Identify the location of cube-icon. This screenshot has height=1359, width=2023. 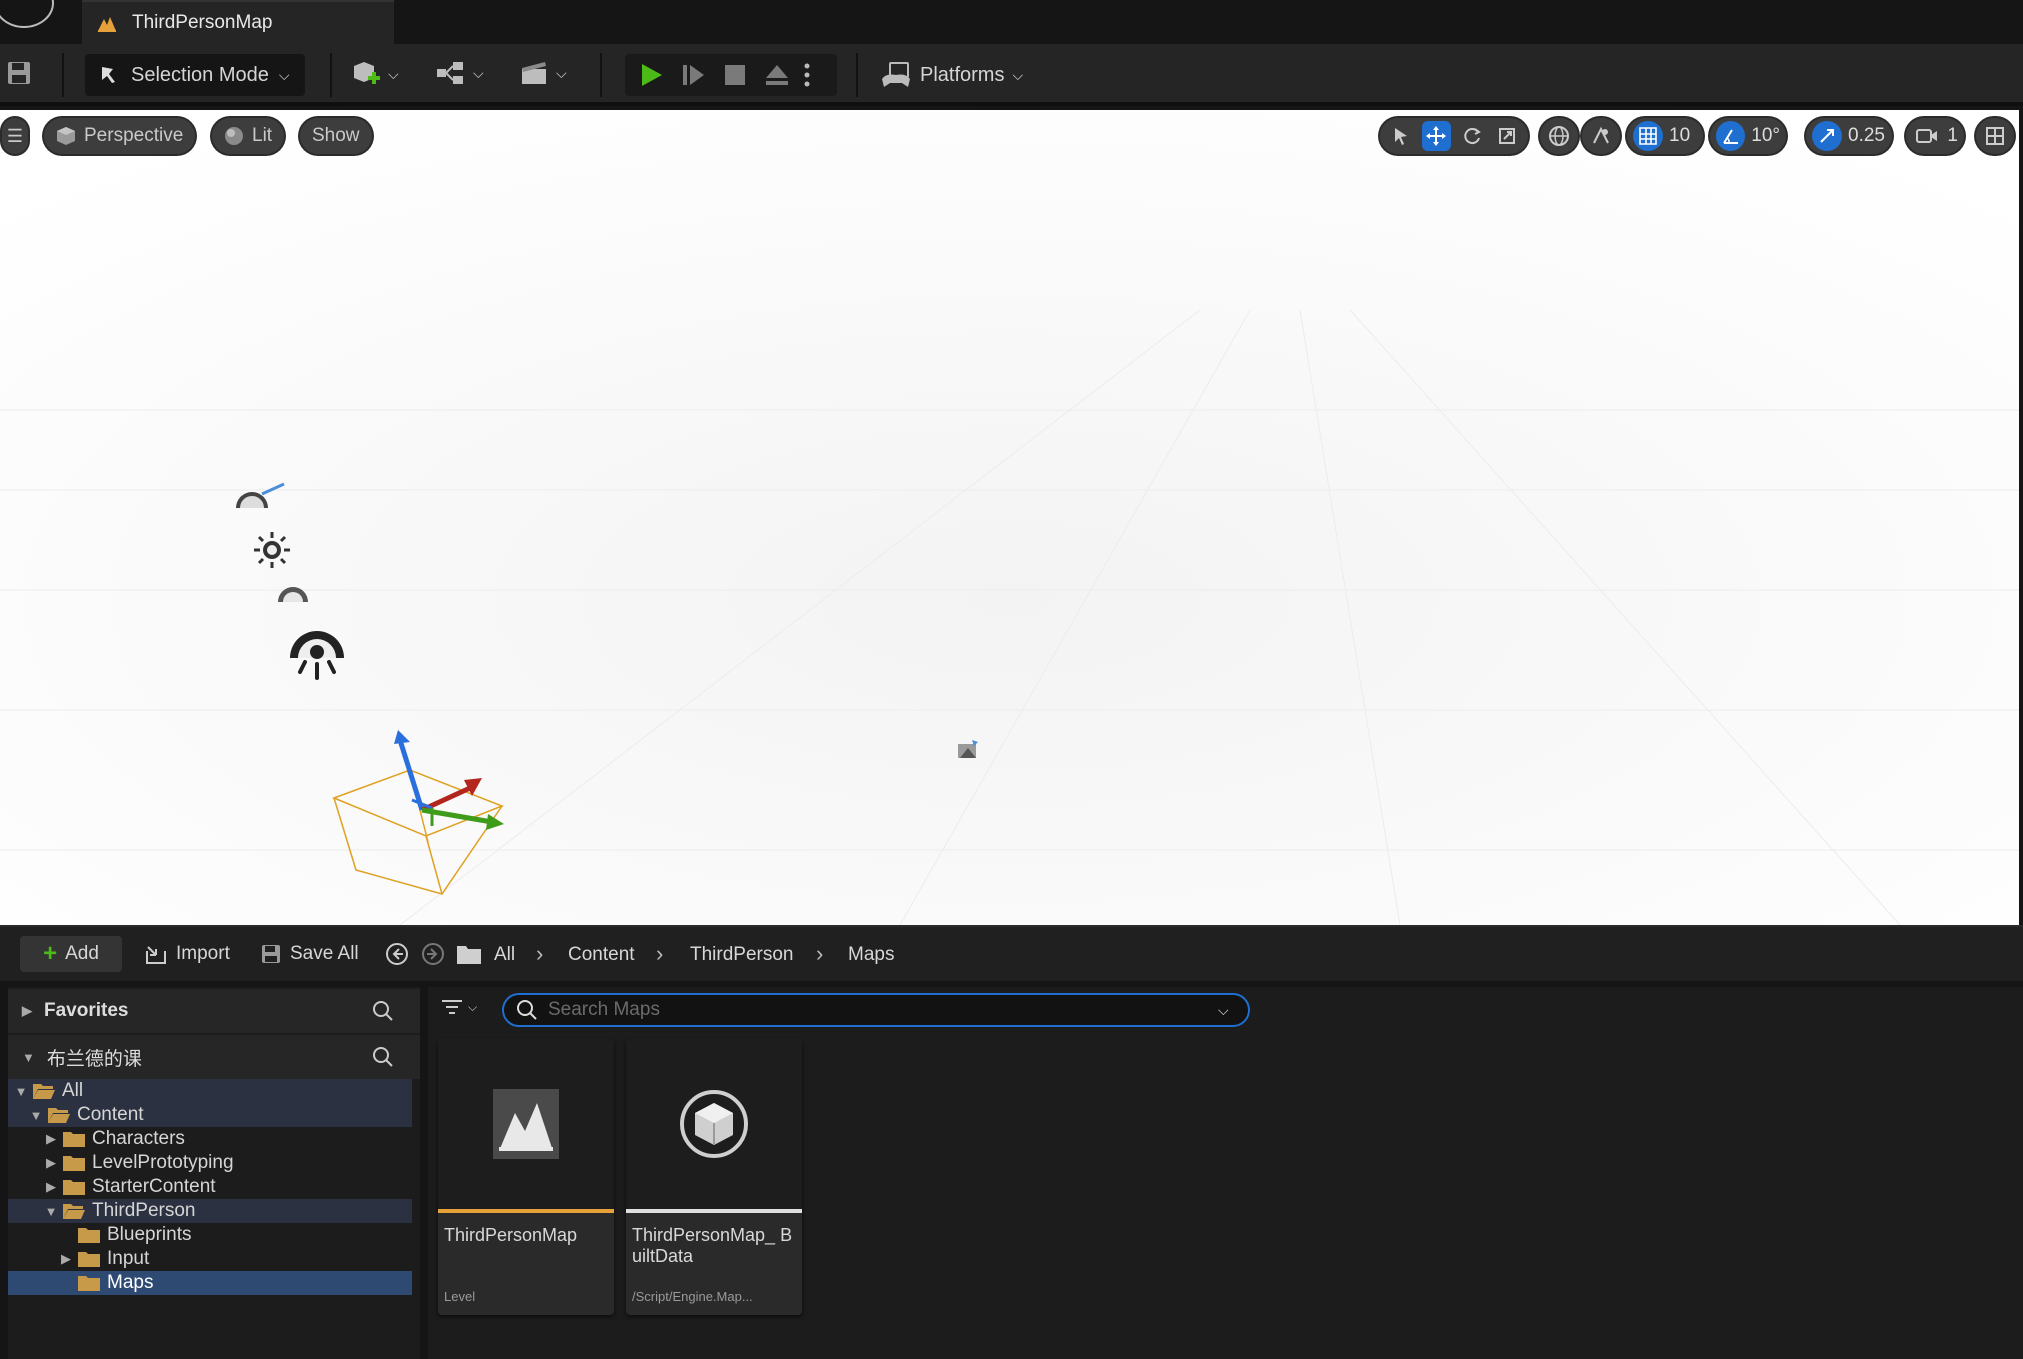
(66, 136).